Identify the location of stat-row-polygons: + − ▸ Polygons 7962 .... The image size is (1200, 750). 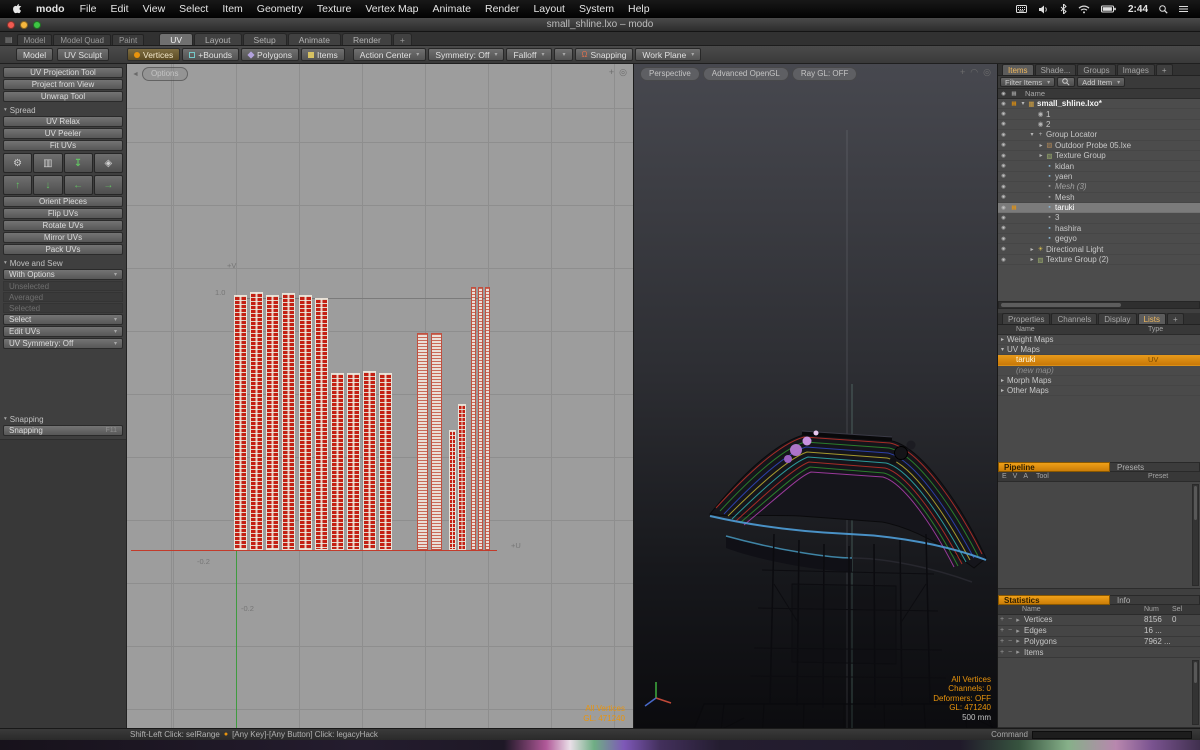
(1099, 642).